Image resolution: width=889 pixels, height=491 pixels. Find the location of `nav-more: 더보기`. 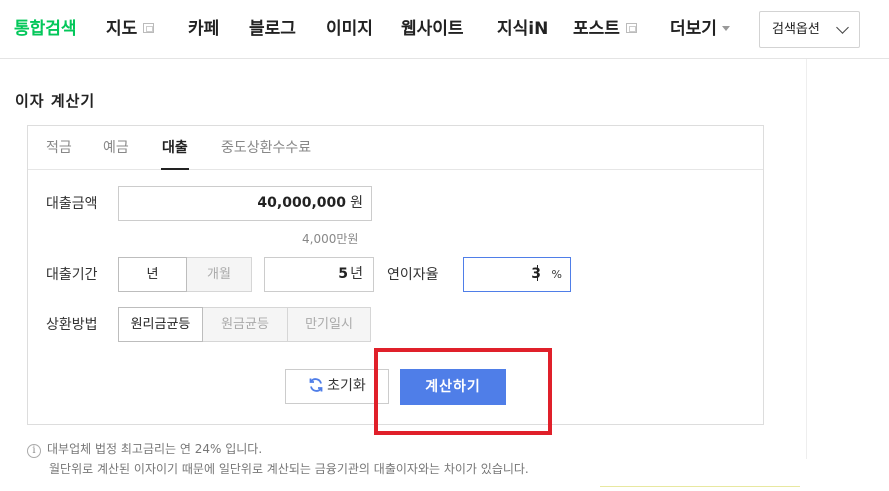

nav-more: 더보기 is located at coordinates (700, 29).